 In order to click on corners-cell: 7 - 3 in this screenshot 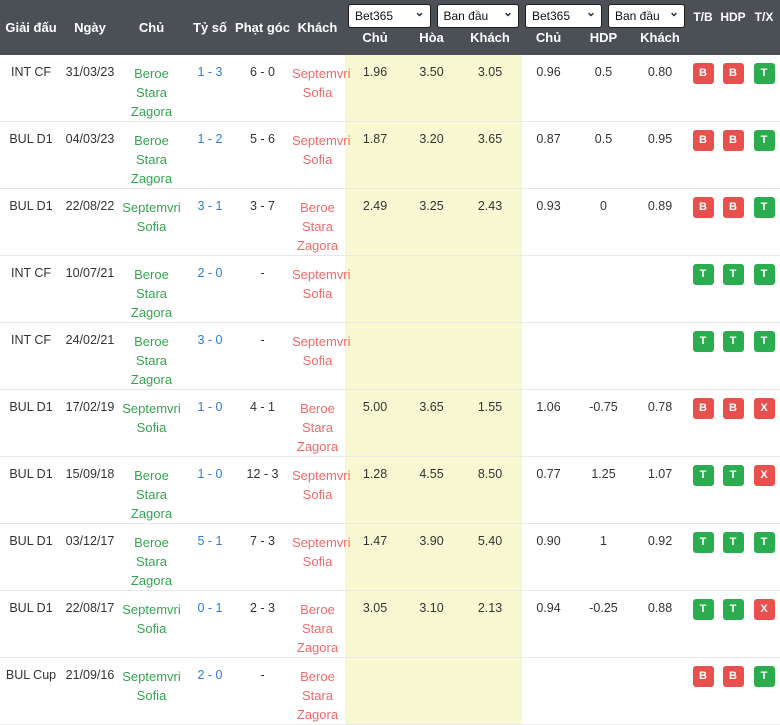, I will do `click(262, 557)`.